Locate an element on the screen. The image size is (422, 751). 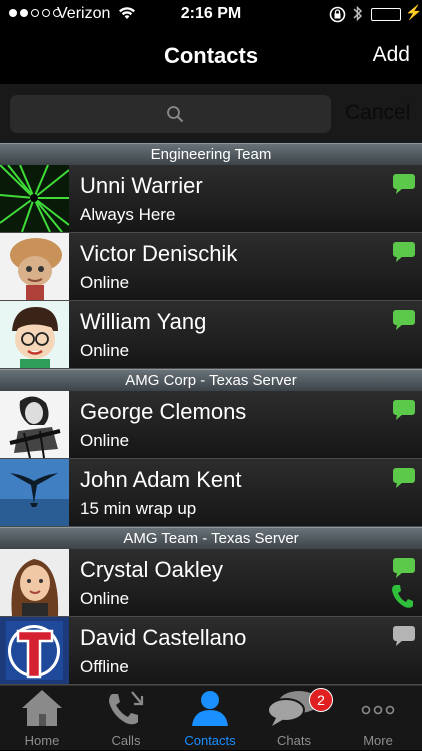
tab-label: More is located at coordinates (378, 740).